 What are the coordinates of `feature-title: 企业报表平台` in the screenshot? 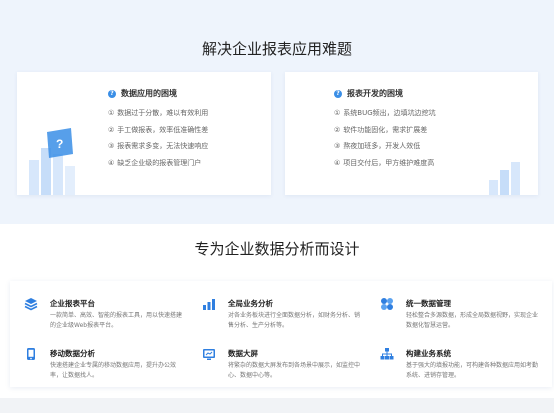 It's located at (72, 303).